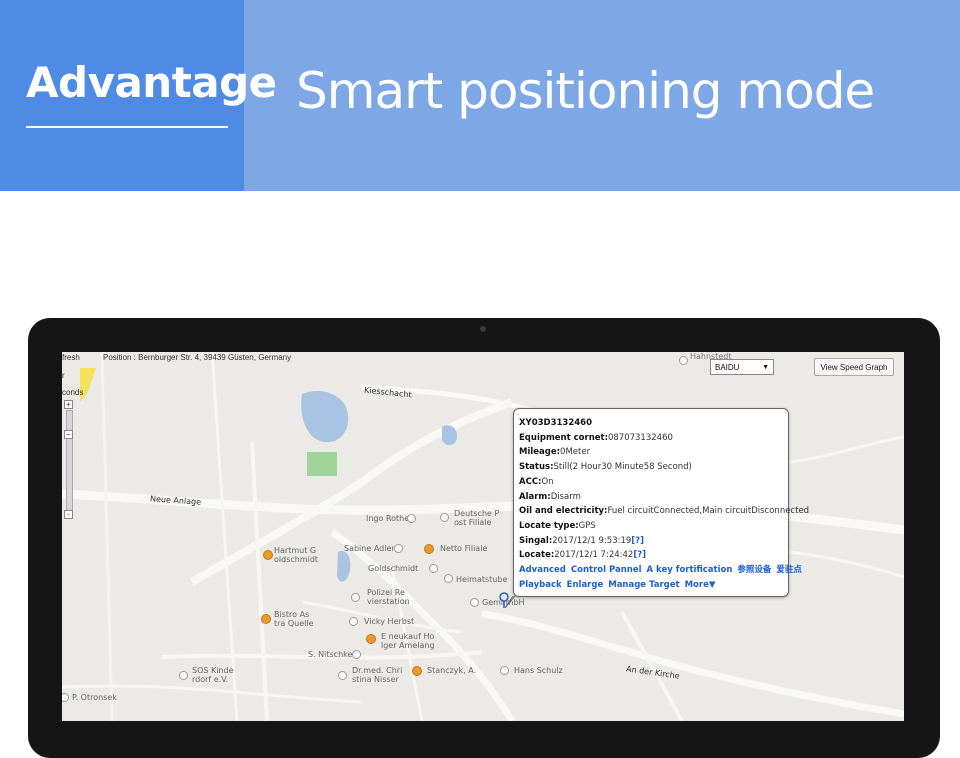  Describe the element at coordinates (606, 570) in the screenshot. I see `info-action-link: Control Pannel` at that location.